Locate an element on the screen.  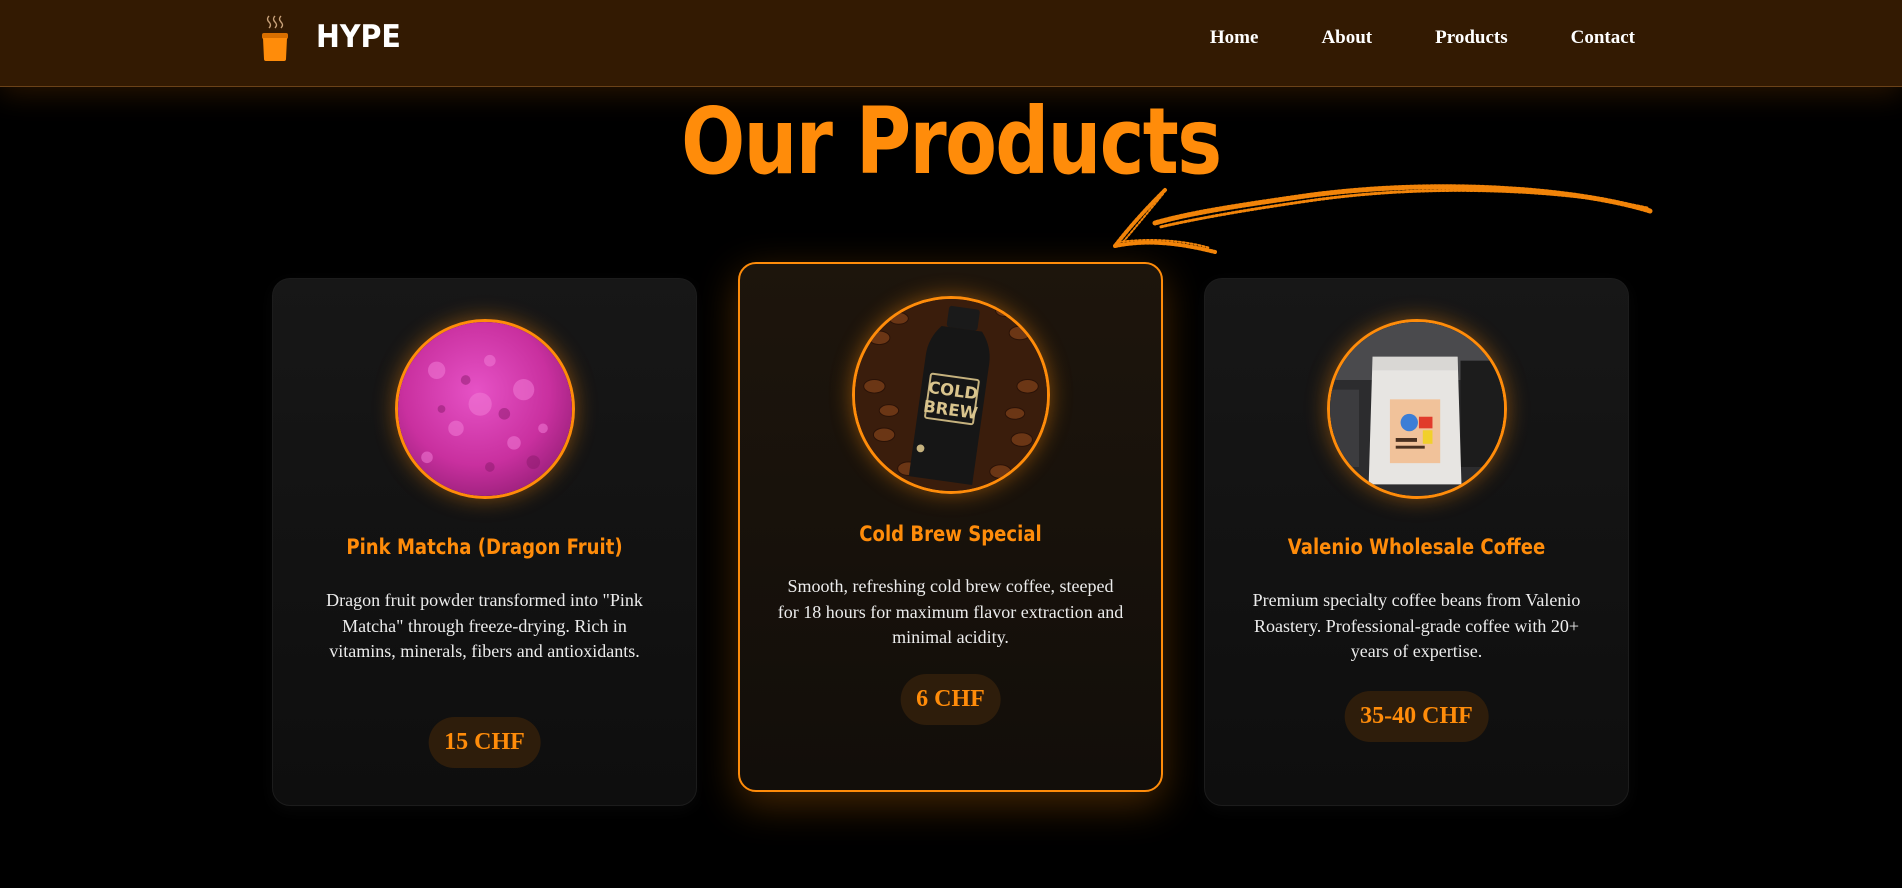
cold-brew-bottle-image: COLD BREW is located at coordinates (950, 395).